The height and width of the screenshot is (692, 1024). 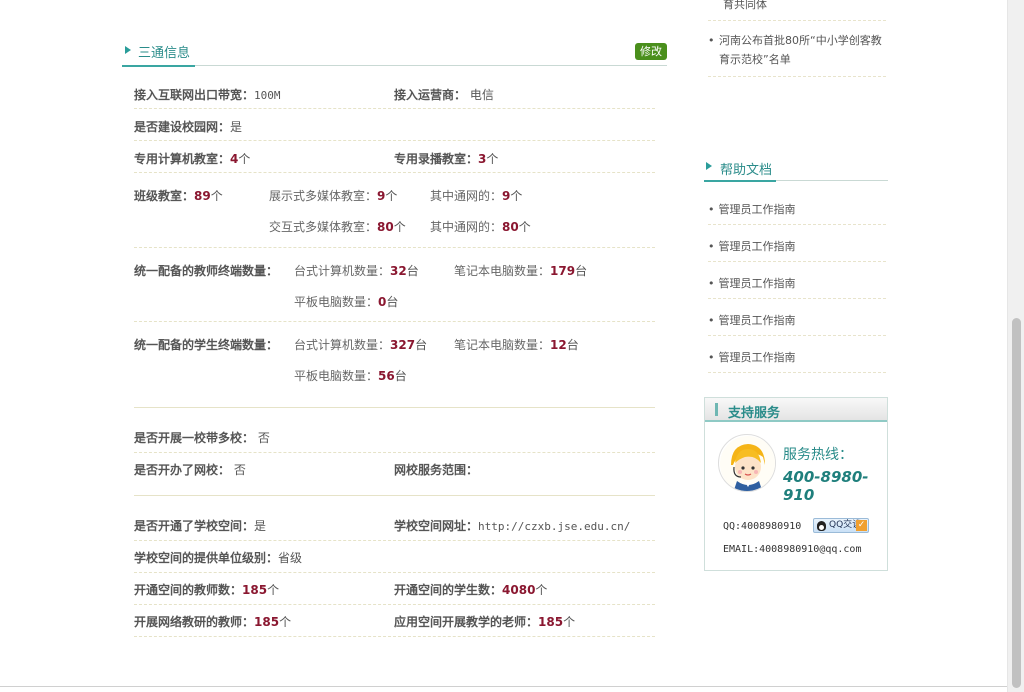 What do you see at coordinates (502, 271) in the screenshot?
I see `t-laptop-label: 笔记本电脑数量：` at bounding box center [502, 271].